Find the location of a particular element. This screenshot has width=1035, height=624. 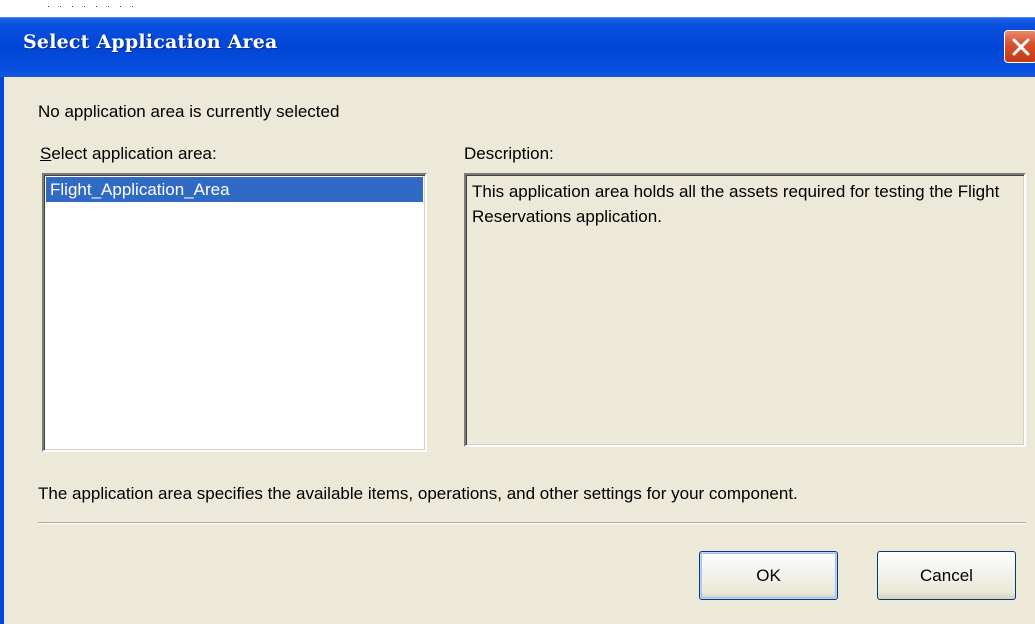

close-button is located at coordinates (1019, 46).